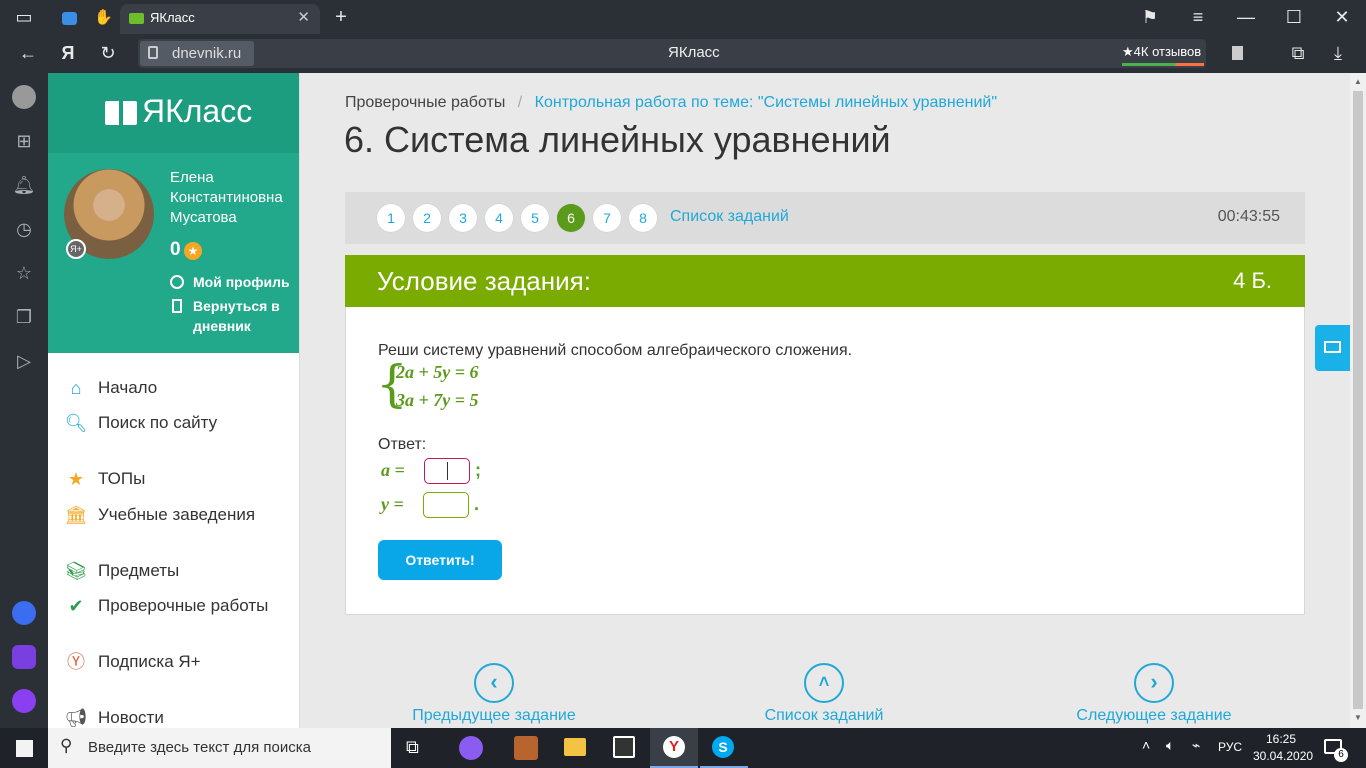 The image size is (1366, 768). Describe the element at coordinates (219, 748) in the screenshot. I see `taskbar-search-box: ⚲ Введите здесь текст для поиска` at that location.